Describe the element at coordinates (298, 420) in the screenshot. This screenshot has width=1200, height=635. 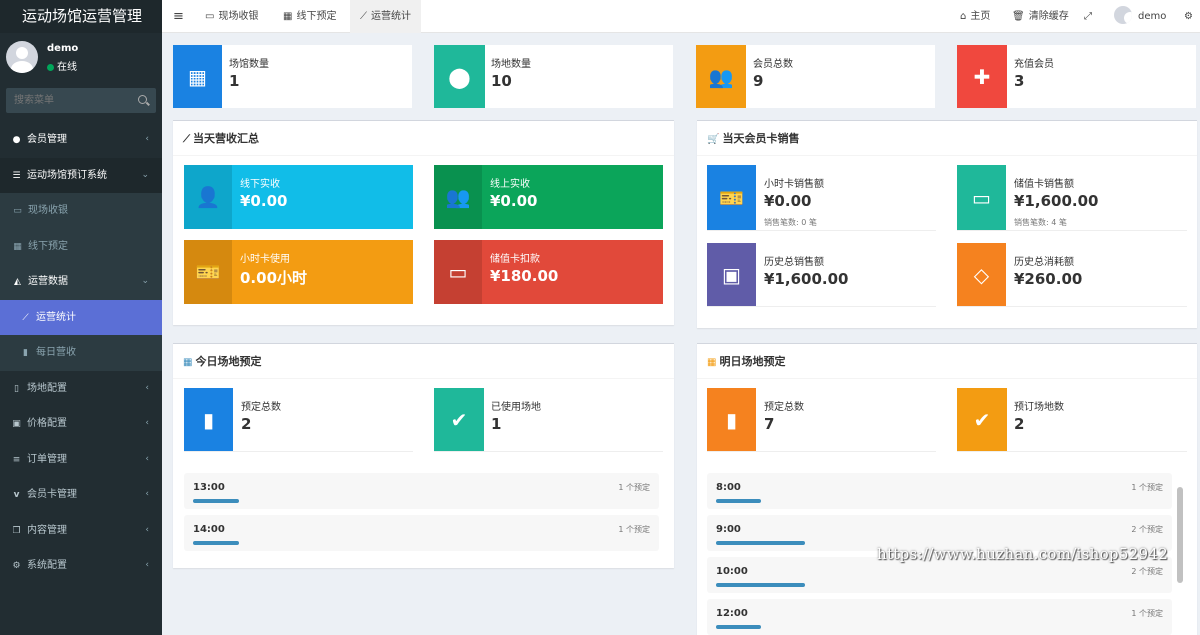
I see `today-total-bookings: ▮ 预定总数 2` at that location.